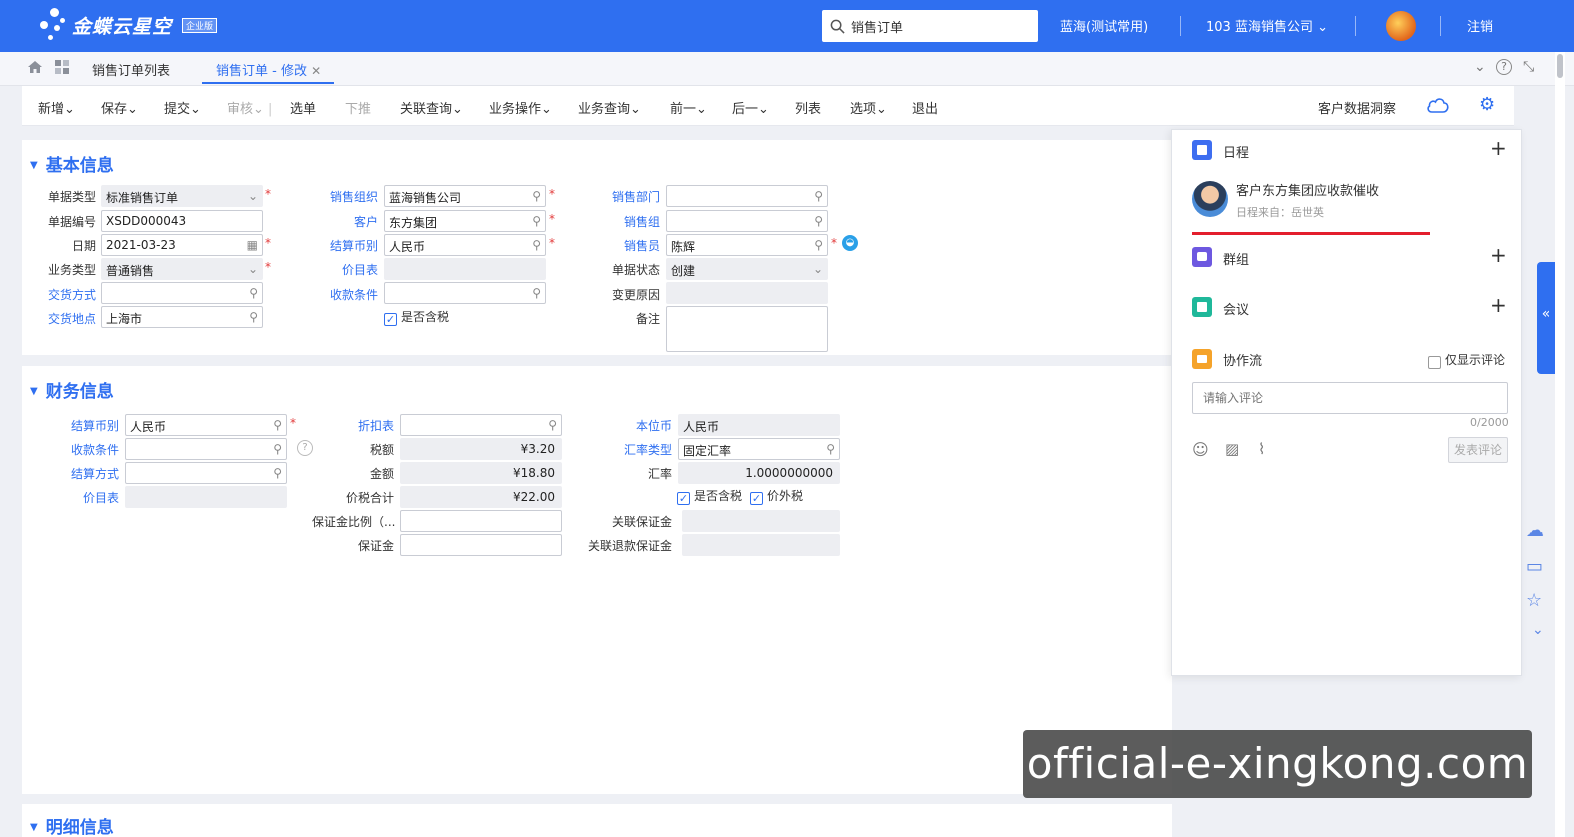 The height and width of the screenshot is (837, 1574). What do you see at coordinates (936, 26) in the screenshot?
I see `global-search-input` at bounding box center [936, 26].